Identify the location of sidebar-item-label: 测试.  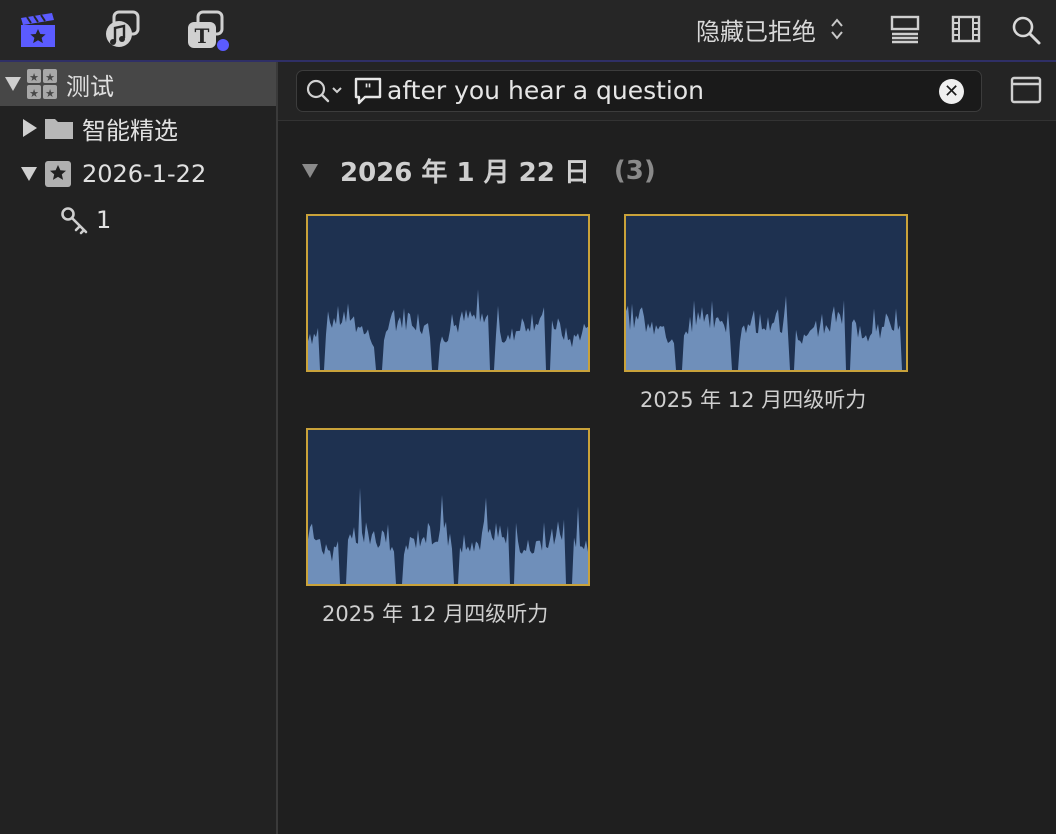
(90, 86).